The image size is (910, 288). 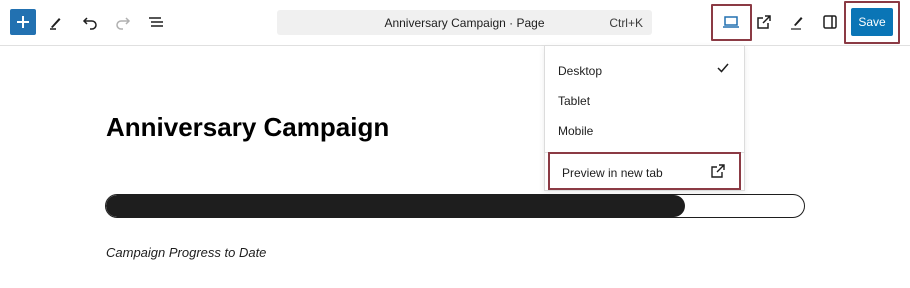 I want to click on command-palette-trigger: Anniversary Campaign · Page Ctrl+K, so click(x=464, y=22).